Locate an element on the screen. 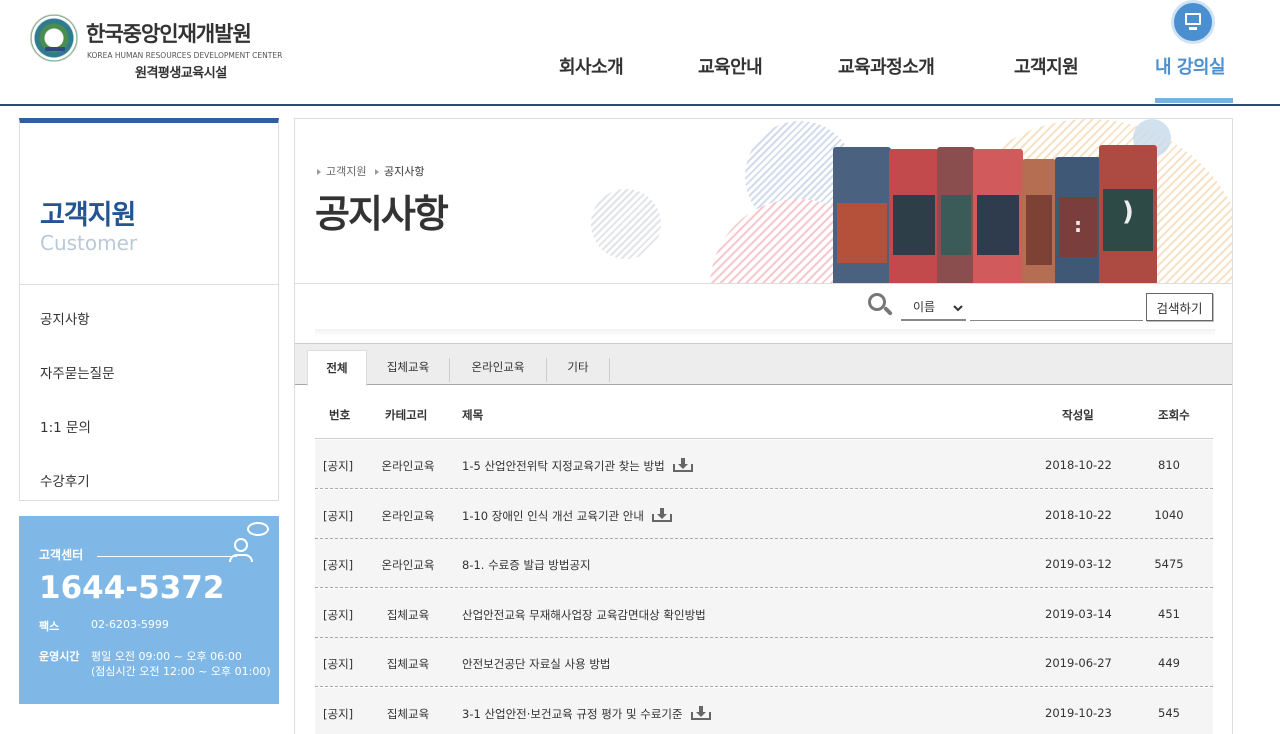  notice-date: 2019-03-12 is located at coordinates (1078, 564).